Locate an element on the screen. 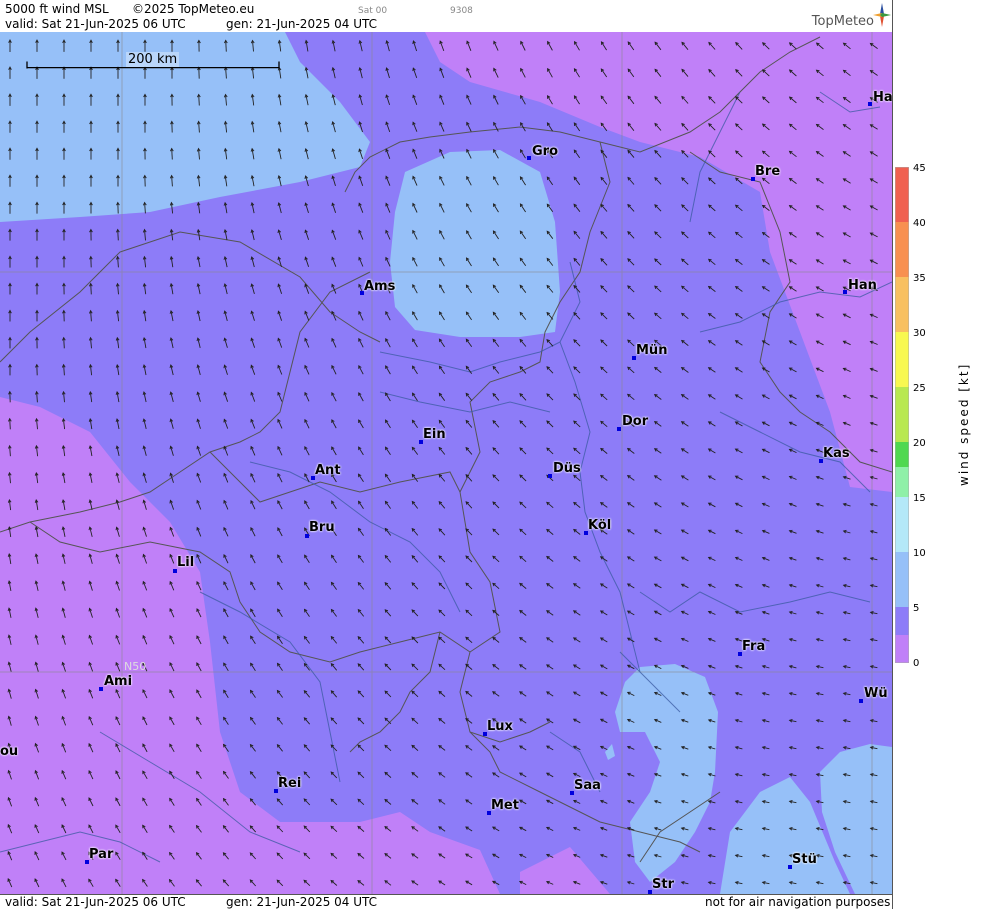 This screenshot has width=983, height=910. compass-logo-icon is located at coordinates (882, 15).